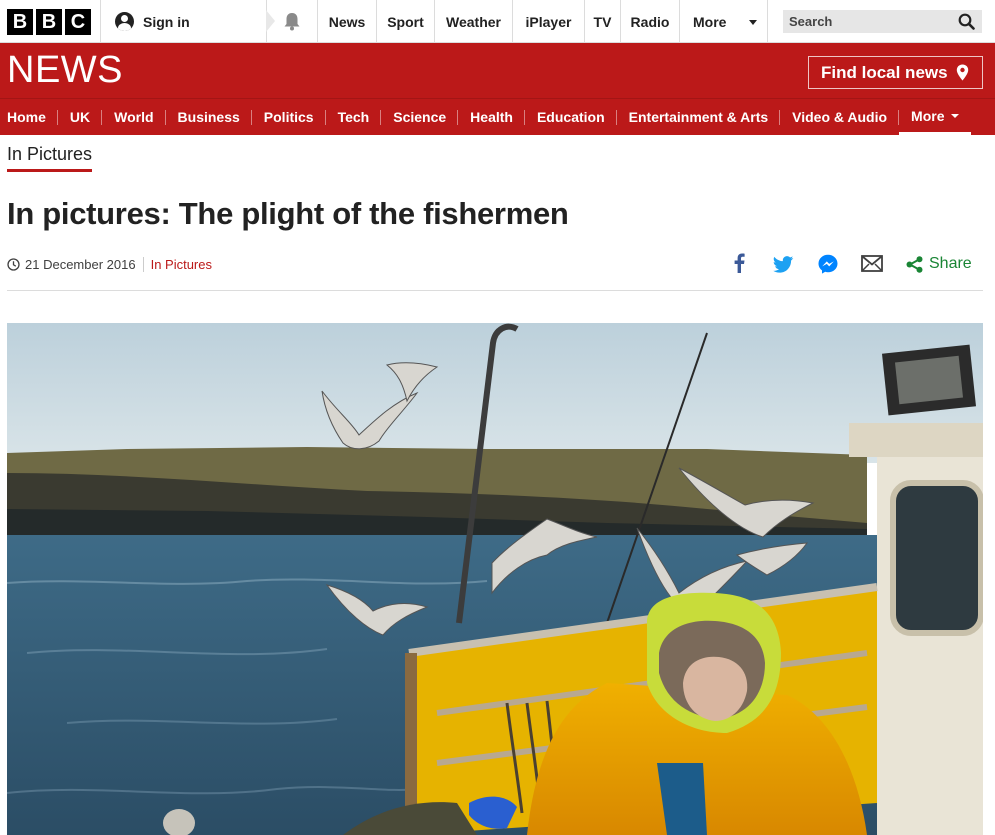 This screenshot has width=995, height=835. What do you see at coordinates (882, 21) in the screenshot?
I see `search-input: Search` at bounding box center [882, 21].